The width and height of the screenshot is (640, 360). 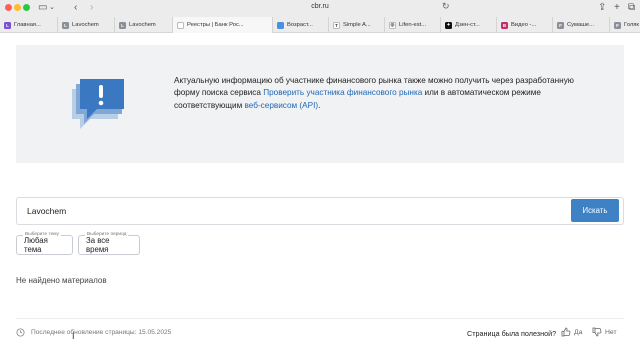 I want to click on maximize-window-button, so click(x=26, y=7).